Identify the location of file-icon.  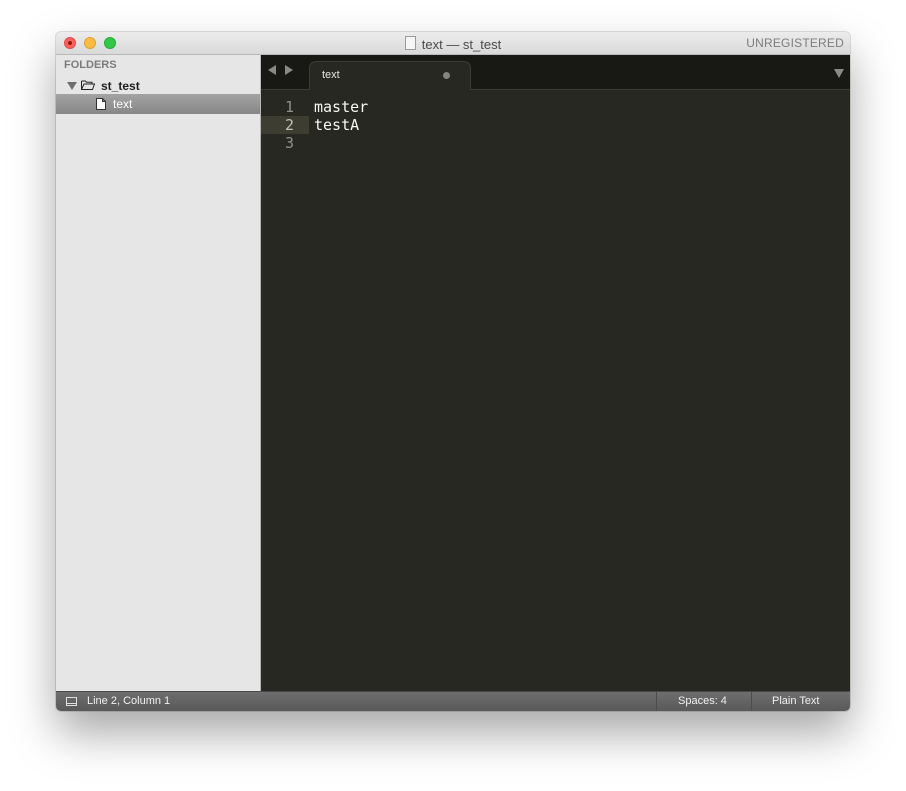
(101, 104).